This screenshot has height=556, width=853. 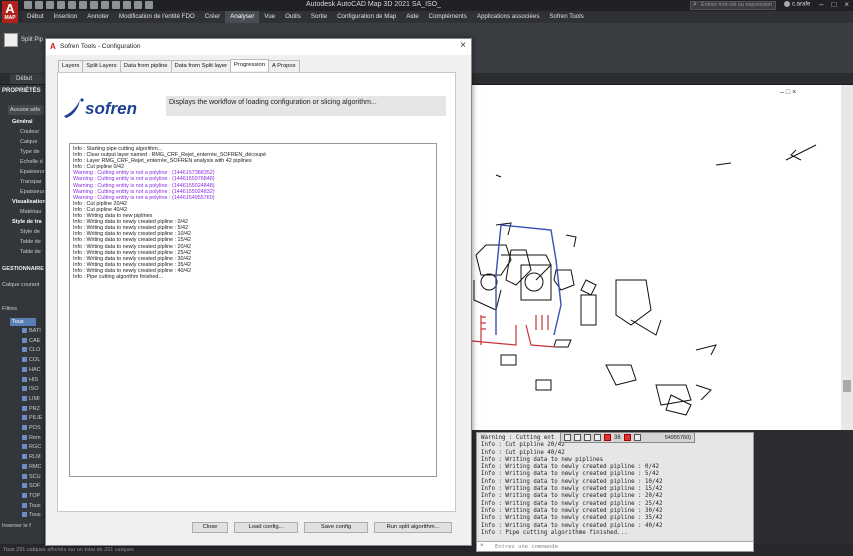 I want to click on layer-item: BATI, so click(x=31, y=331).